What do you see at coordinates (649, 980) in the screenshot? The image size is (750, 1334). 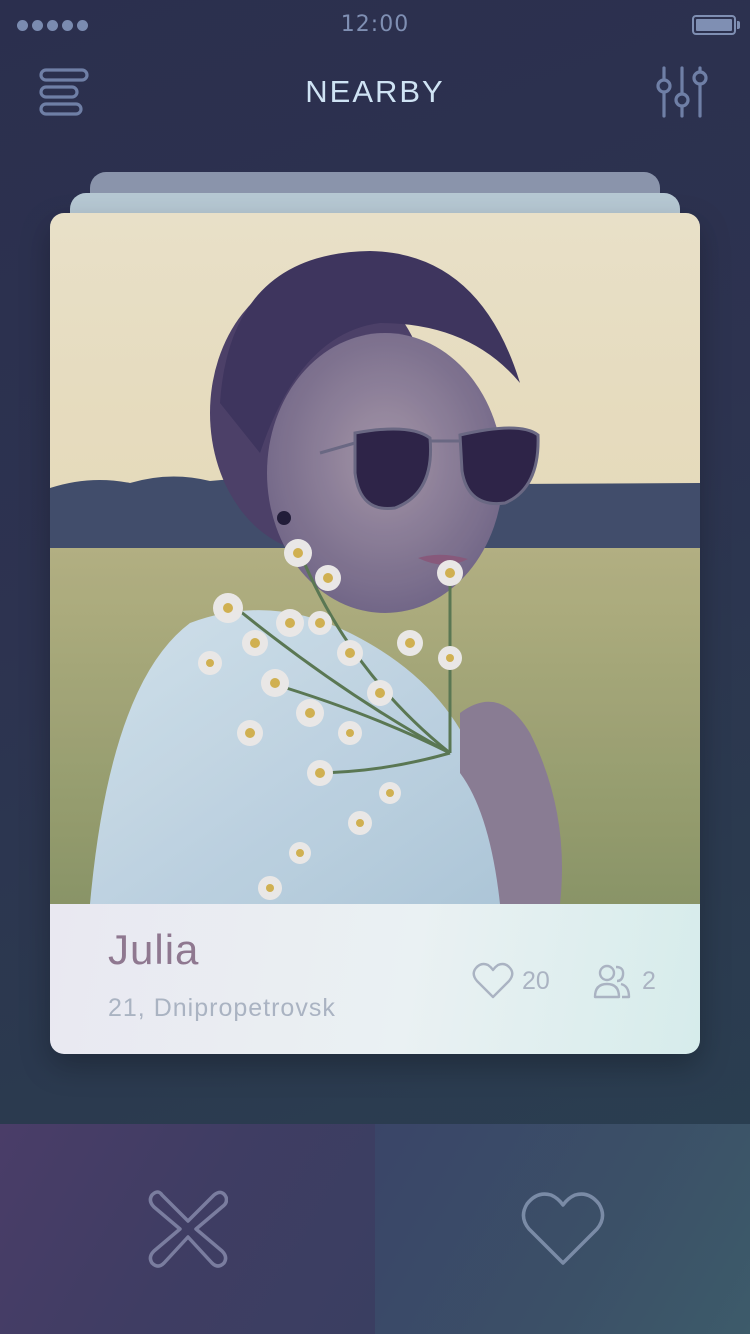 I see `friends-number: 2` at bounding box center [649, 980].